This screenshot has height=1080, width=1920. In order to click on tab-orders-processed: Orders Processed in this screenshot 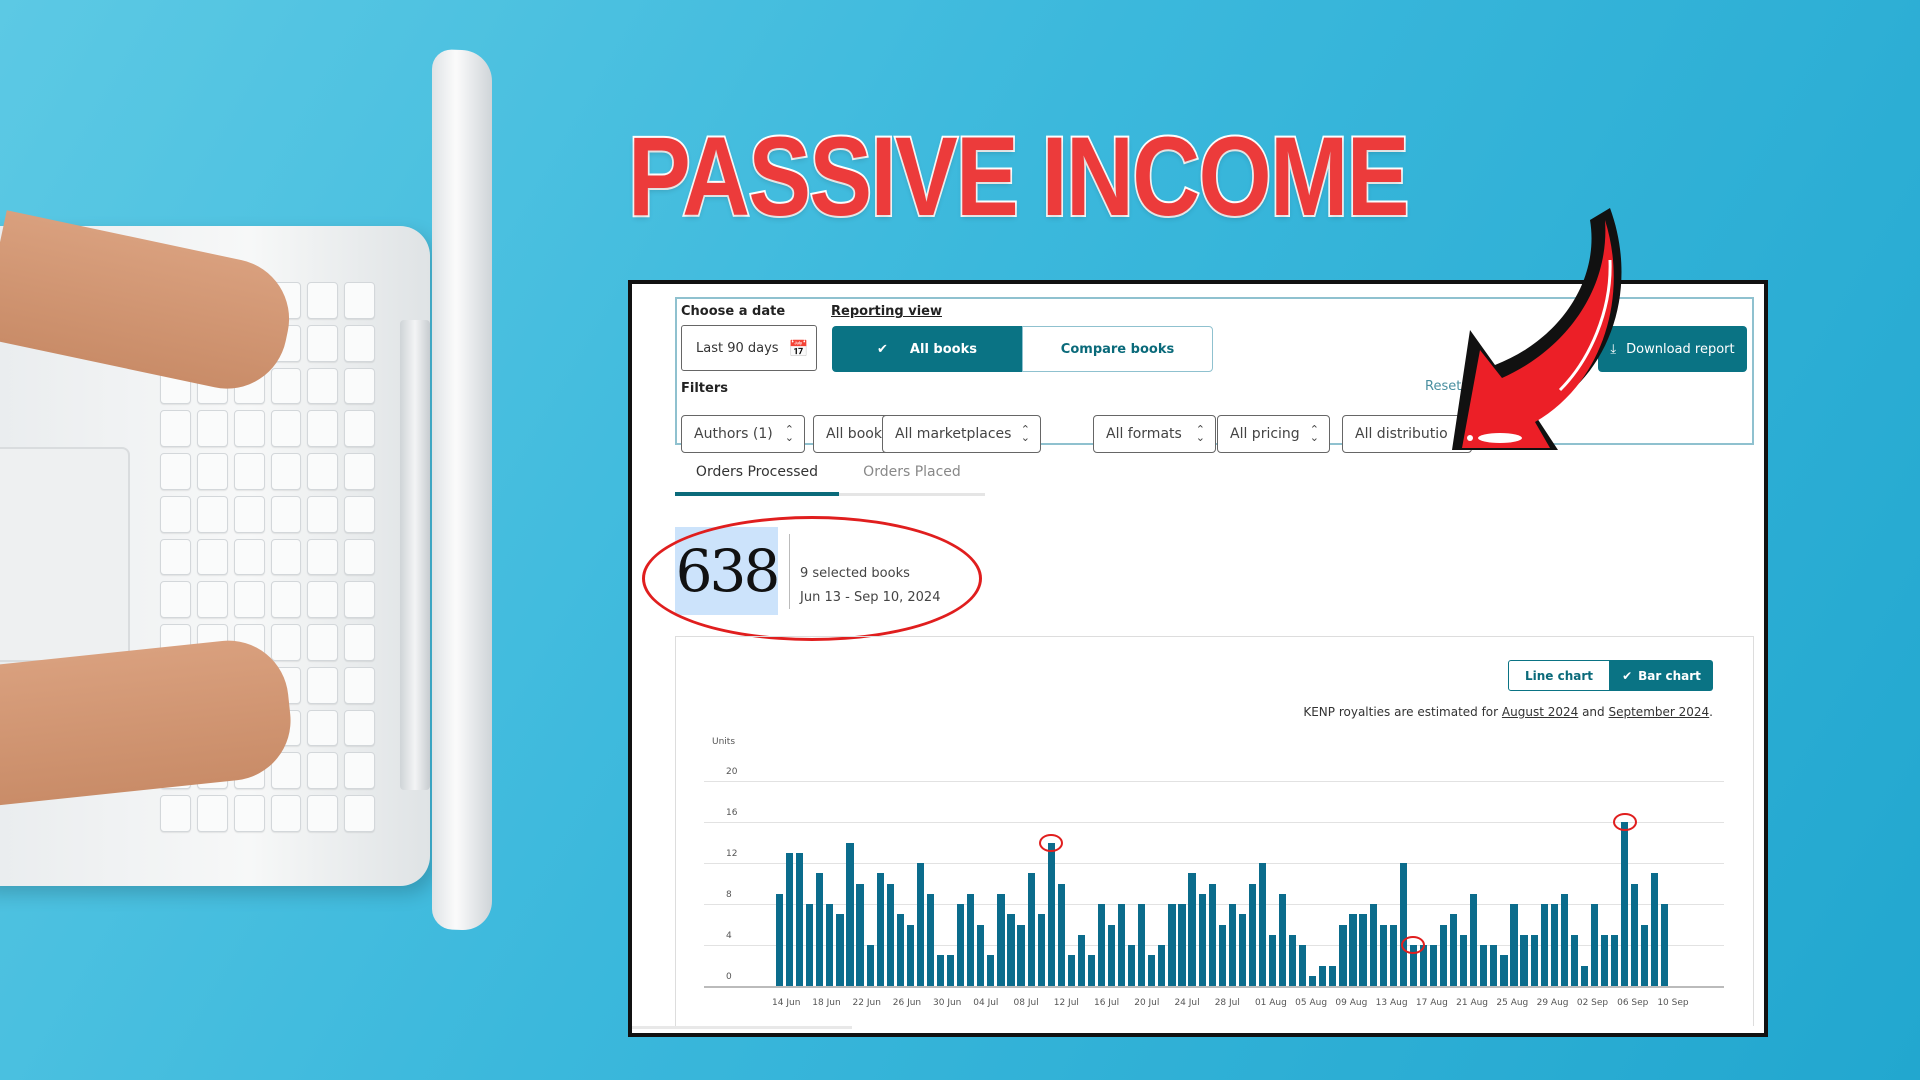, I will do `click(757, 472)`.